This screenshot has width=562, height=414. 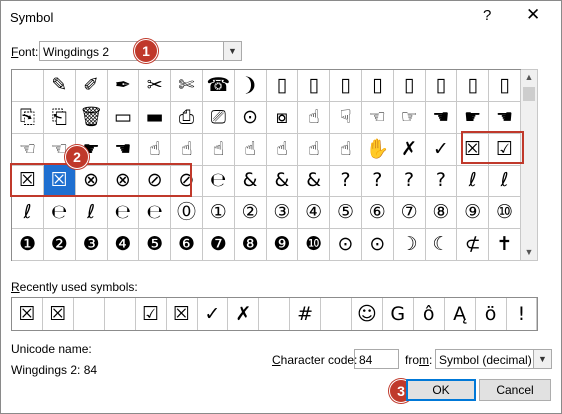 What do you see at coordinates (533, 15) in the screenshot?
I see `close-icon: ✕` at bounding box center [533, 15].